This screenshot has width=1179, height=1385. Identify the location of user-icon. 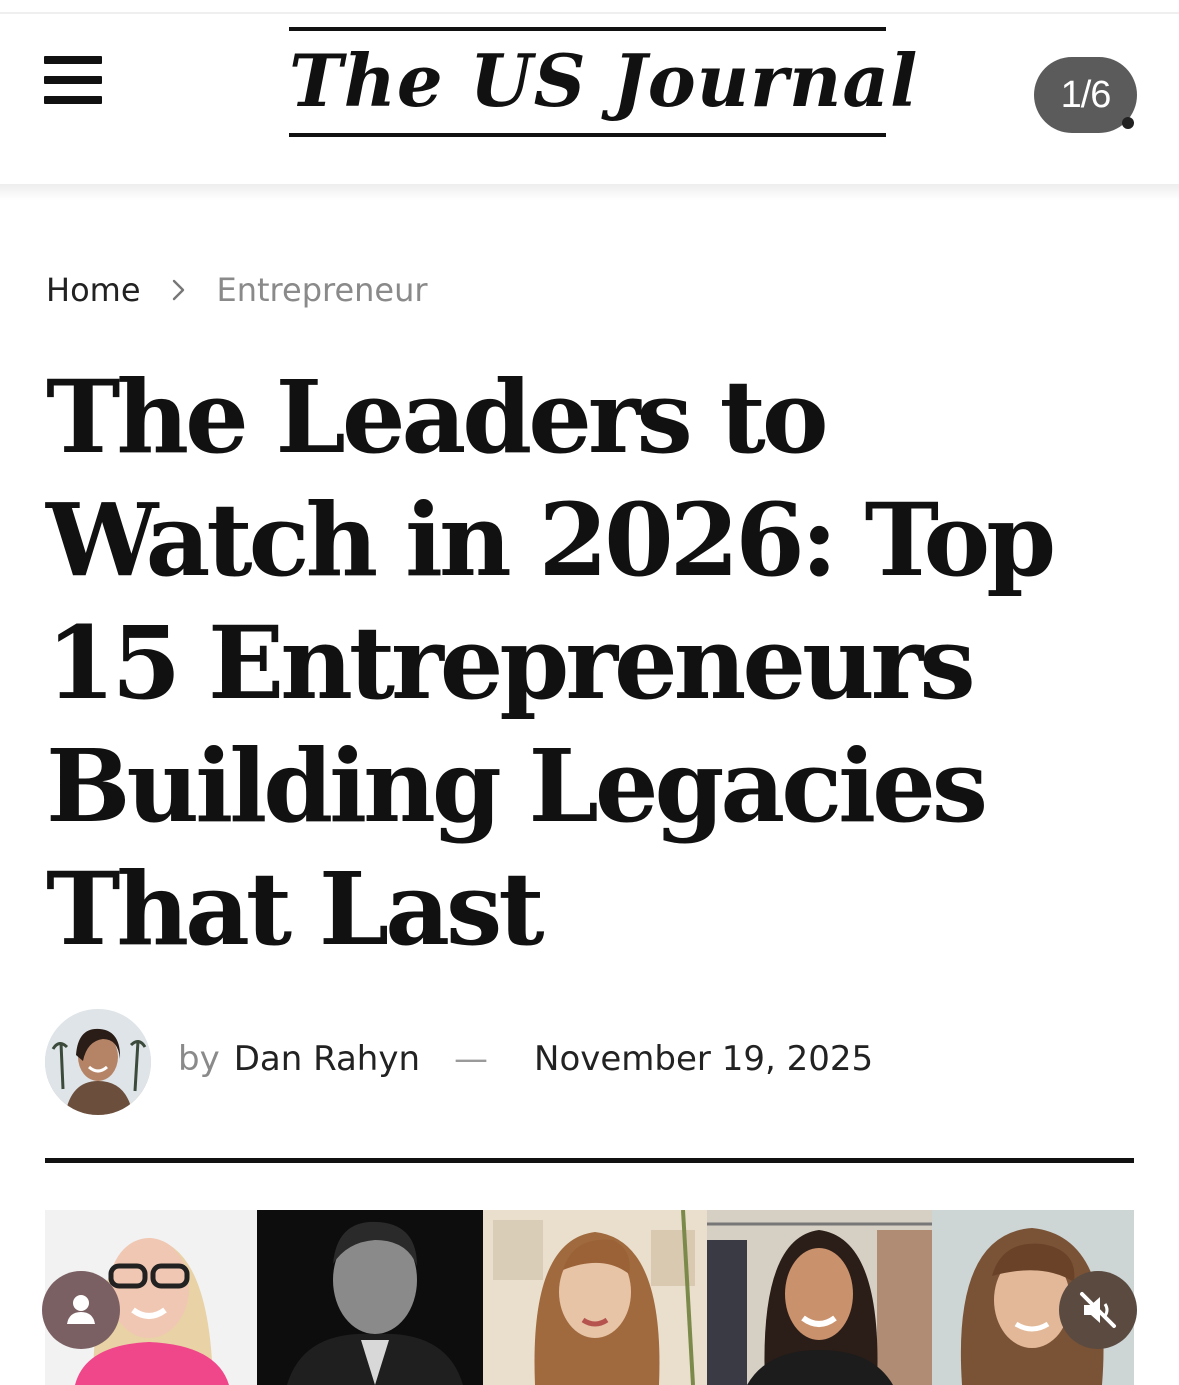
(81, 1310).